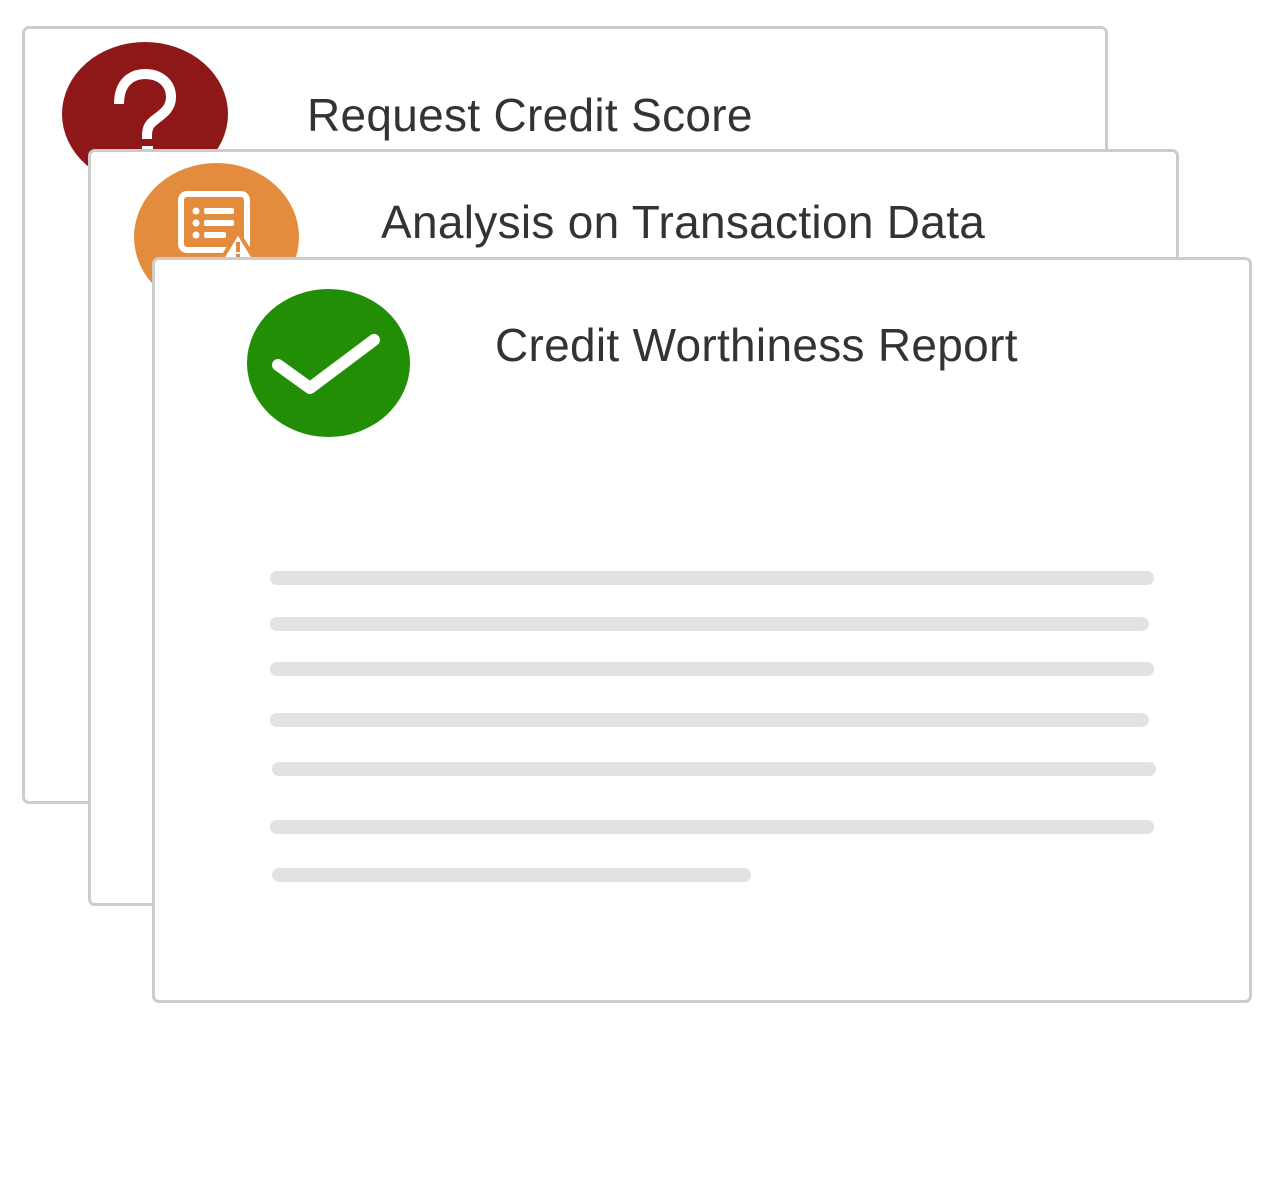 This screenshot has height=1200, width=1280. I want to click on card-title-credit-worthiness-report: Credit Worthiness Report, so click(756, 345).